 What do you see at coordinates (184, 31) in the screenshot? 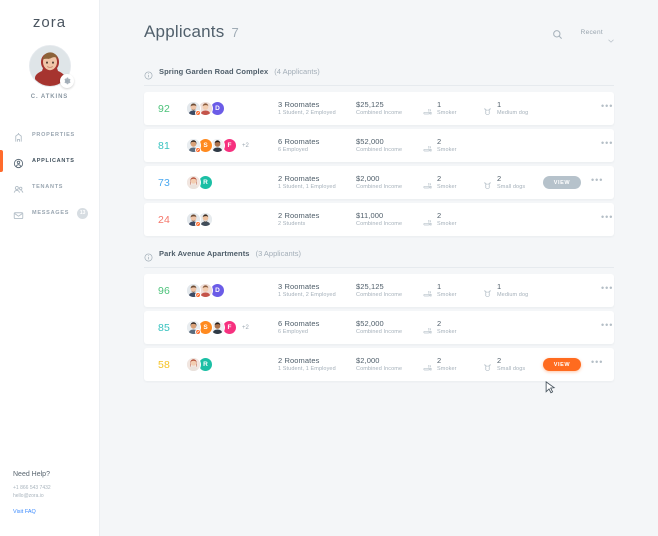
I see `page-title: Applicants` at bounding box center [184, 31].